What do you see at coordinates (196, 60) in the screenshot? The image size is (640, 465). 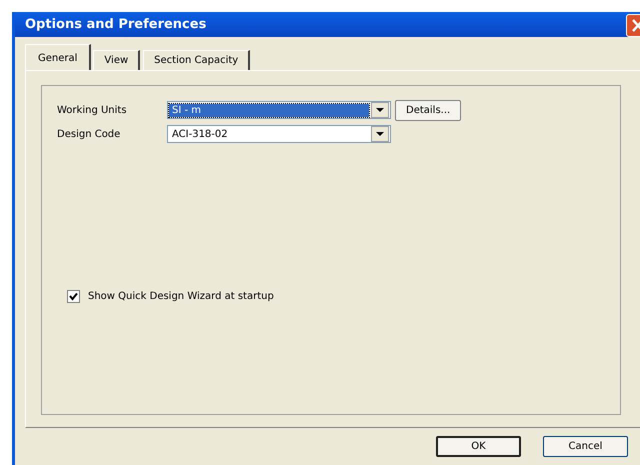 I see `tab: Section Capacity` at bounding box center [196, 60].